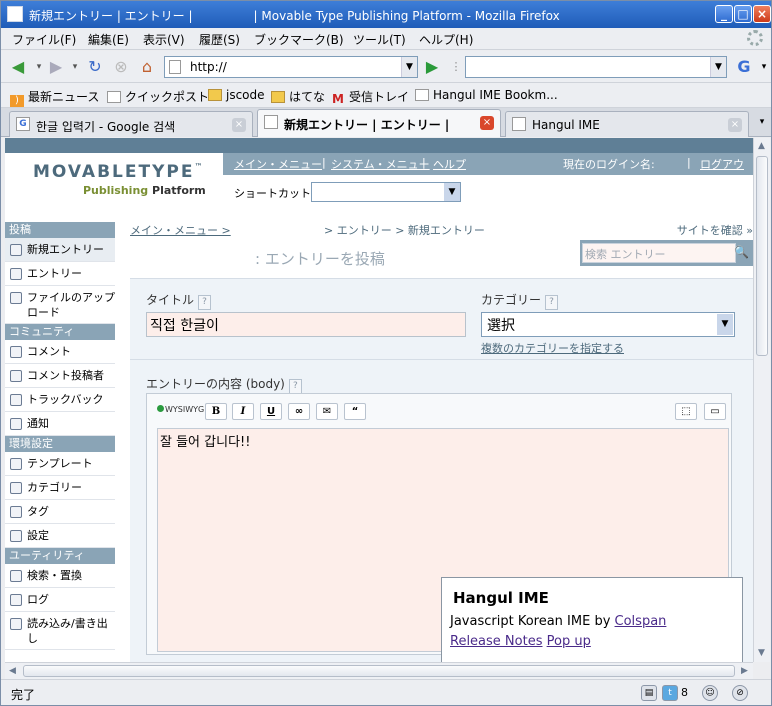  I want to click on logo-text: MOVABLETYPE, so click(114, 172).